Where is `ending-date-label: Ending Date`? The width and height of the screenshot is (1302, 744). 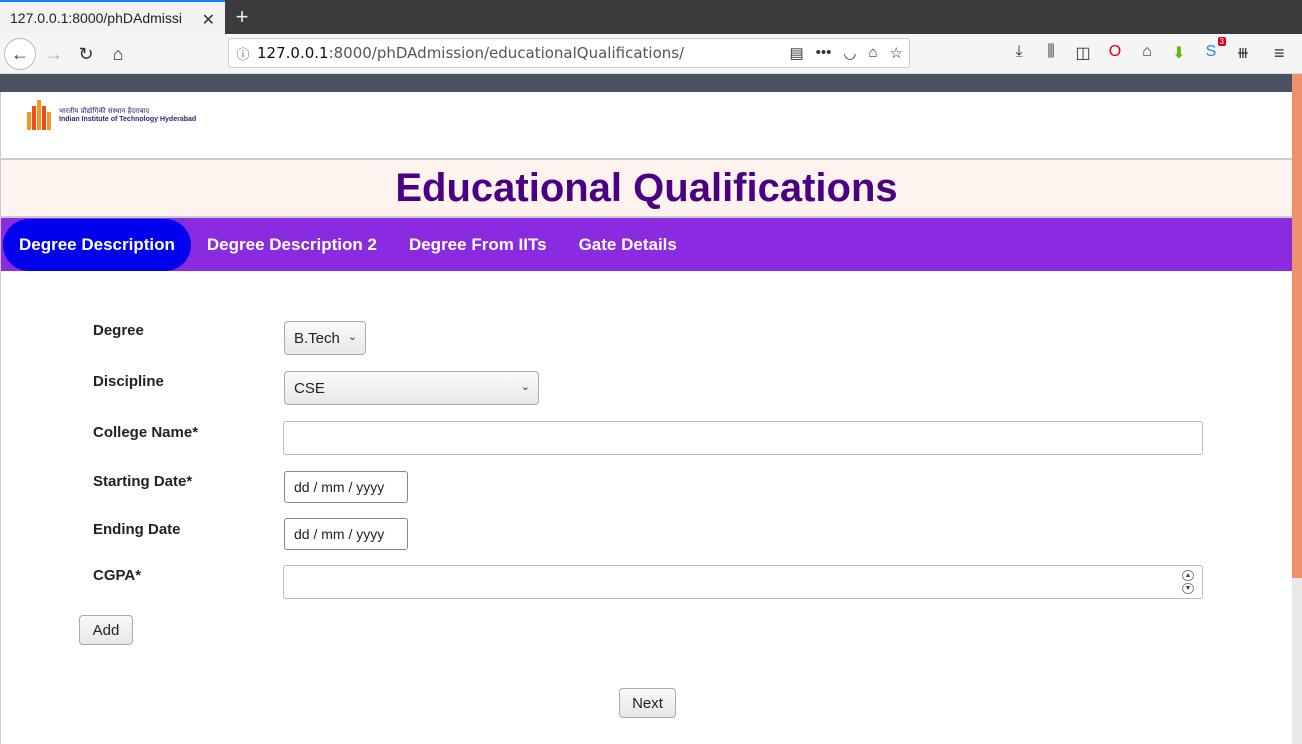 ending-date-label: Ending Date is located at coordinates (137, 529).